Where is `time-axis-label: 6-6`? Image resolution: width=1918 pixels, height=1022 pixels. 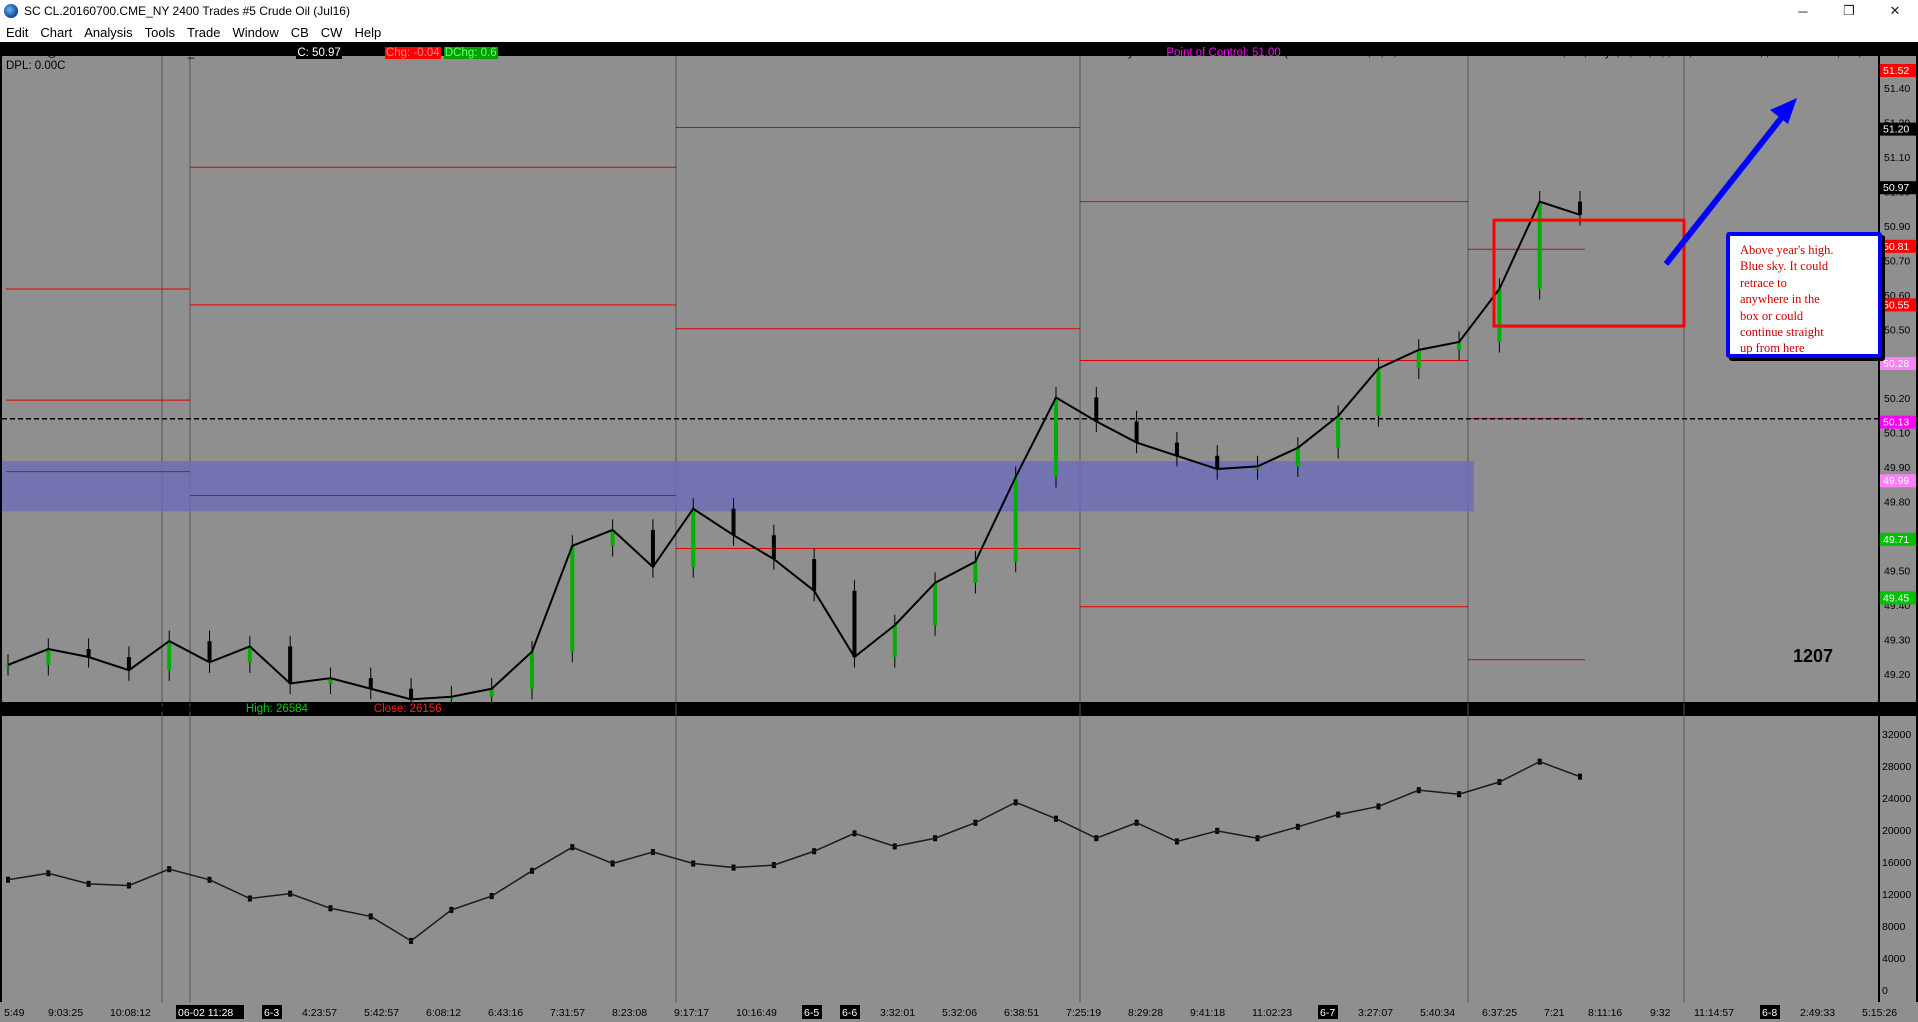
time-axis-label: 6-6 is located at coordinates (849, 1013).